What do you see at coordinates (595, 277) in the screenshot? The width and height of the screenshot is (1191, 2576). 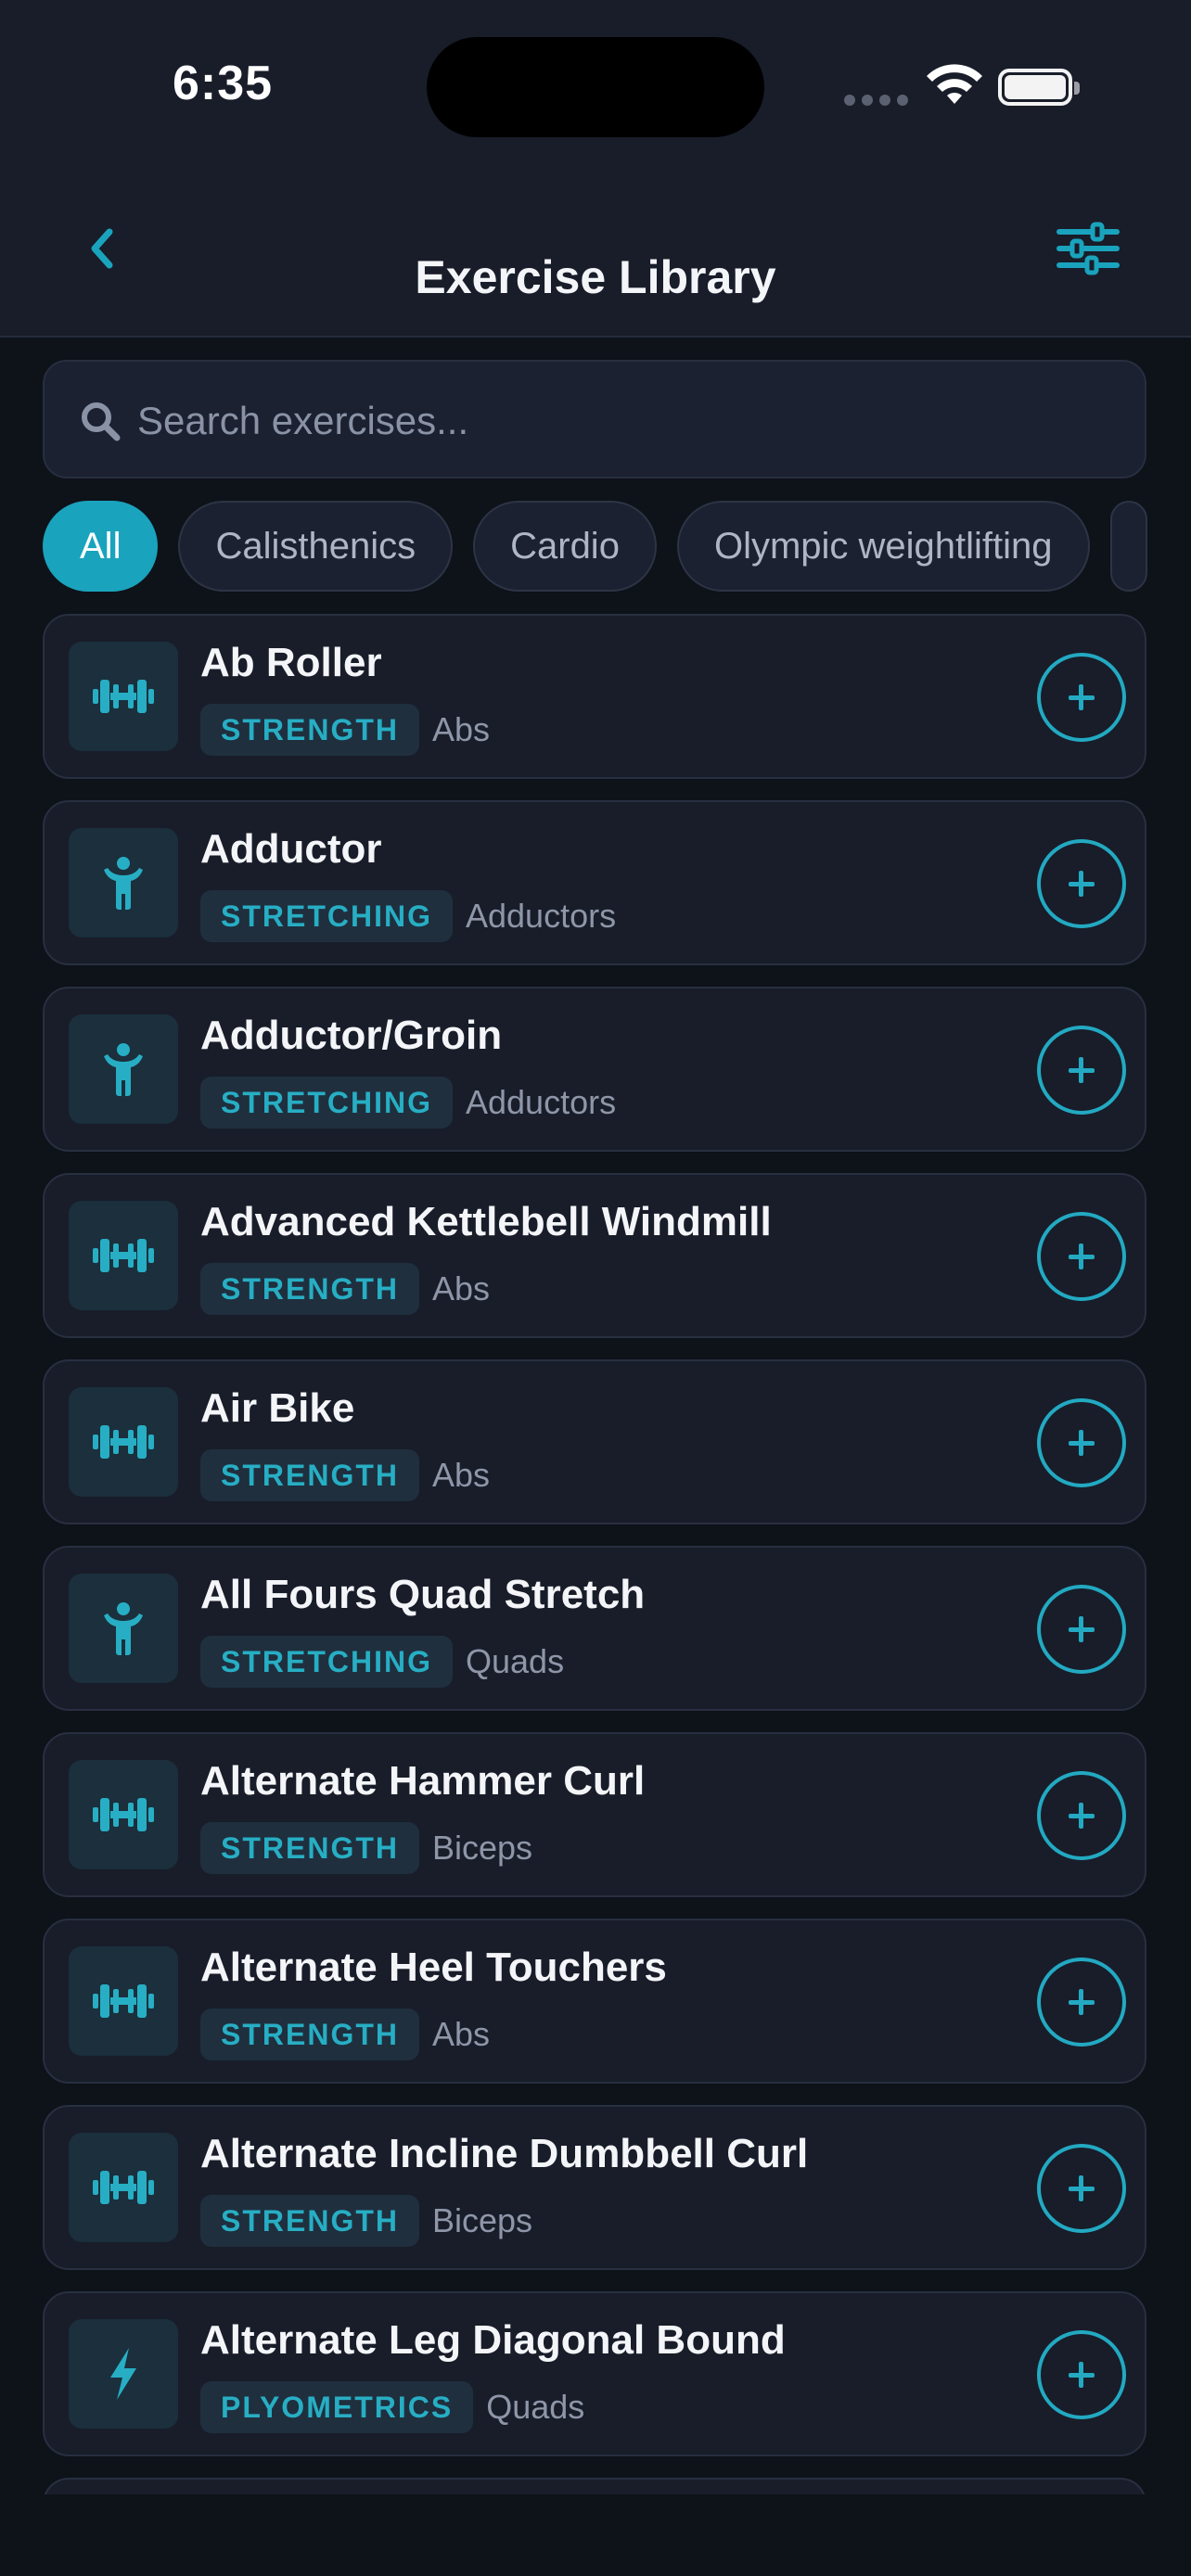 I see `page-title: Exercise Library` at bounding box center [595, 277].